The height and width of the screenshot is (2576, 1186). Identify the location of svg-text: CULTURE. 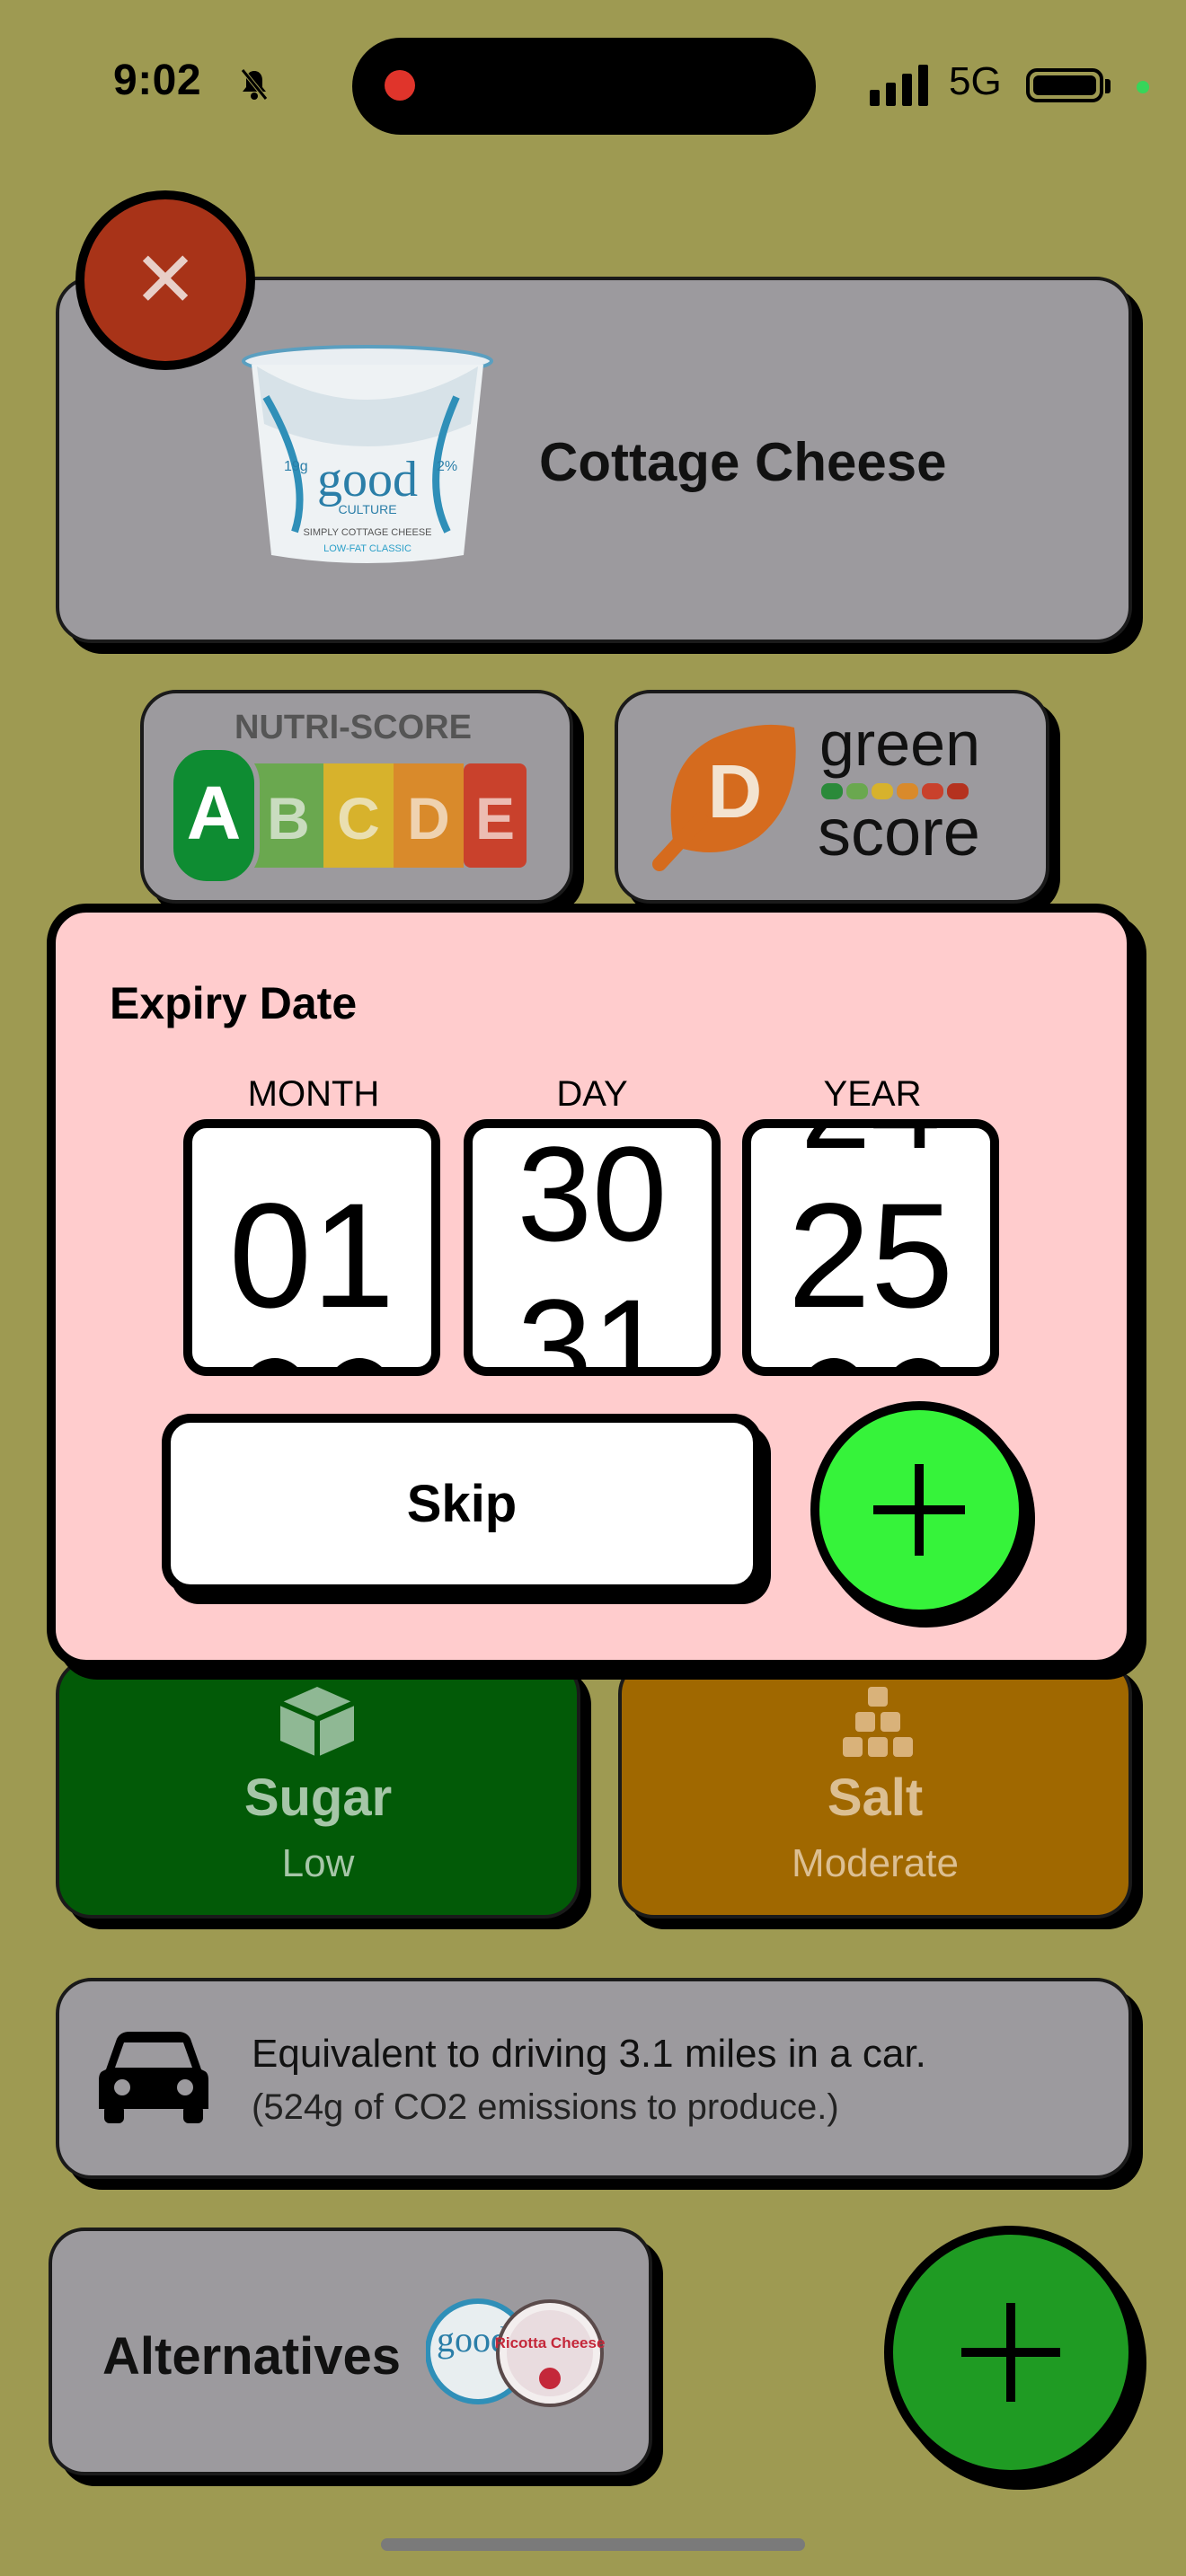
(367, 509).